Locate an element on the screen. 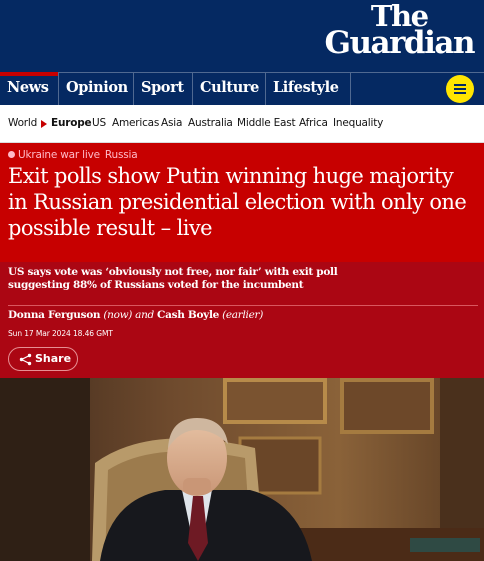  primary-nav: News Opinion Sport Culture Lifestyle is located at coordinates (242, 88).